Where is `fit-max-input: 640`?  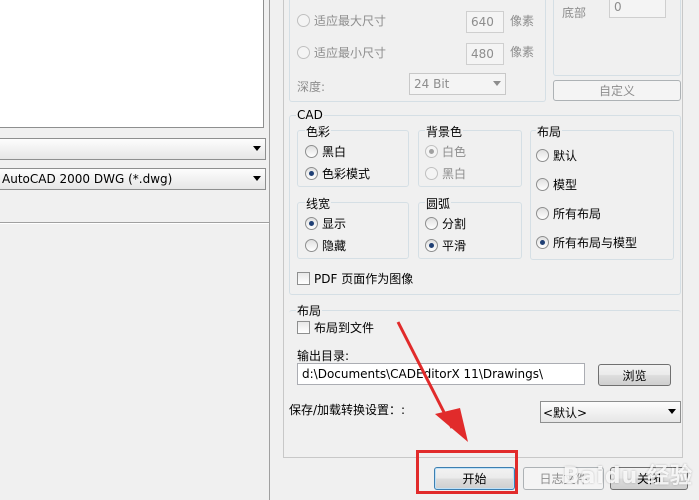 fit-max-input: 640 is located at coordinates (485, 22).